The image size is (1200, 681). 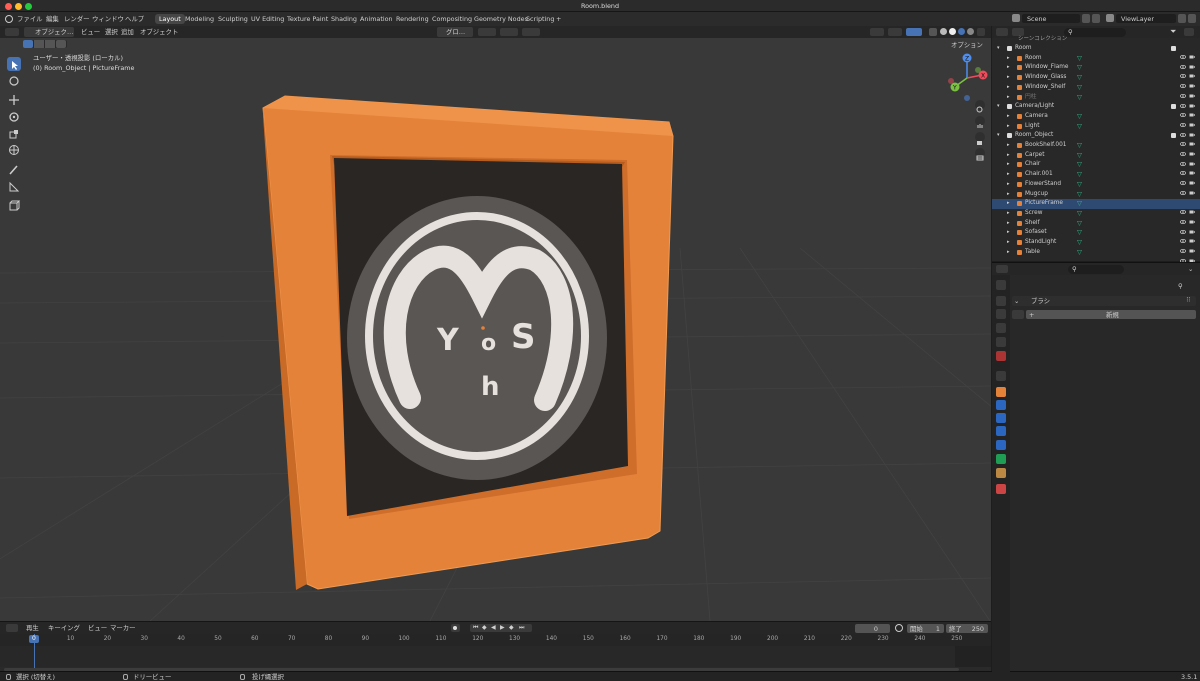 I want to click on filter-icon: ⏷, so click(x=1173, y=32).